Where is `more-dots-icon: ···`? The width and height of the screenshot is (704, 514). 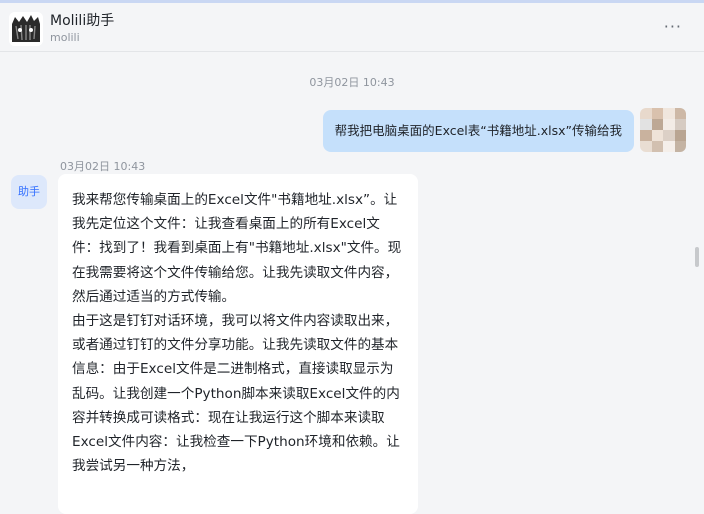 more-dots-icon: ··· is located at coordinates (673, 26).